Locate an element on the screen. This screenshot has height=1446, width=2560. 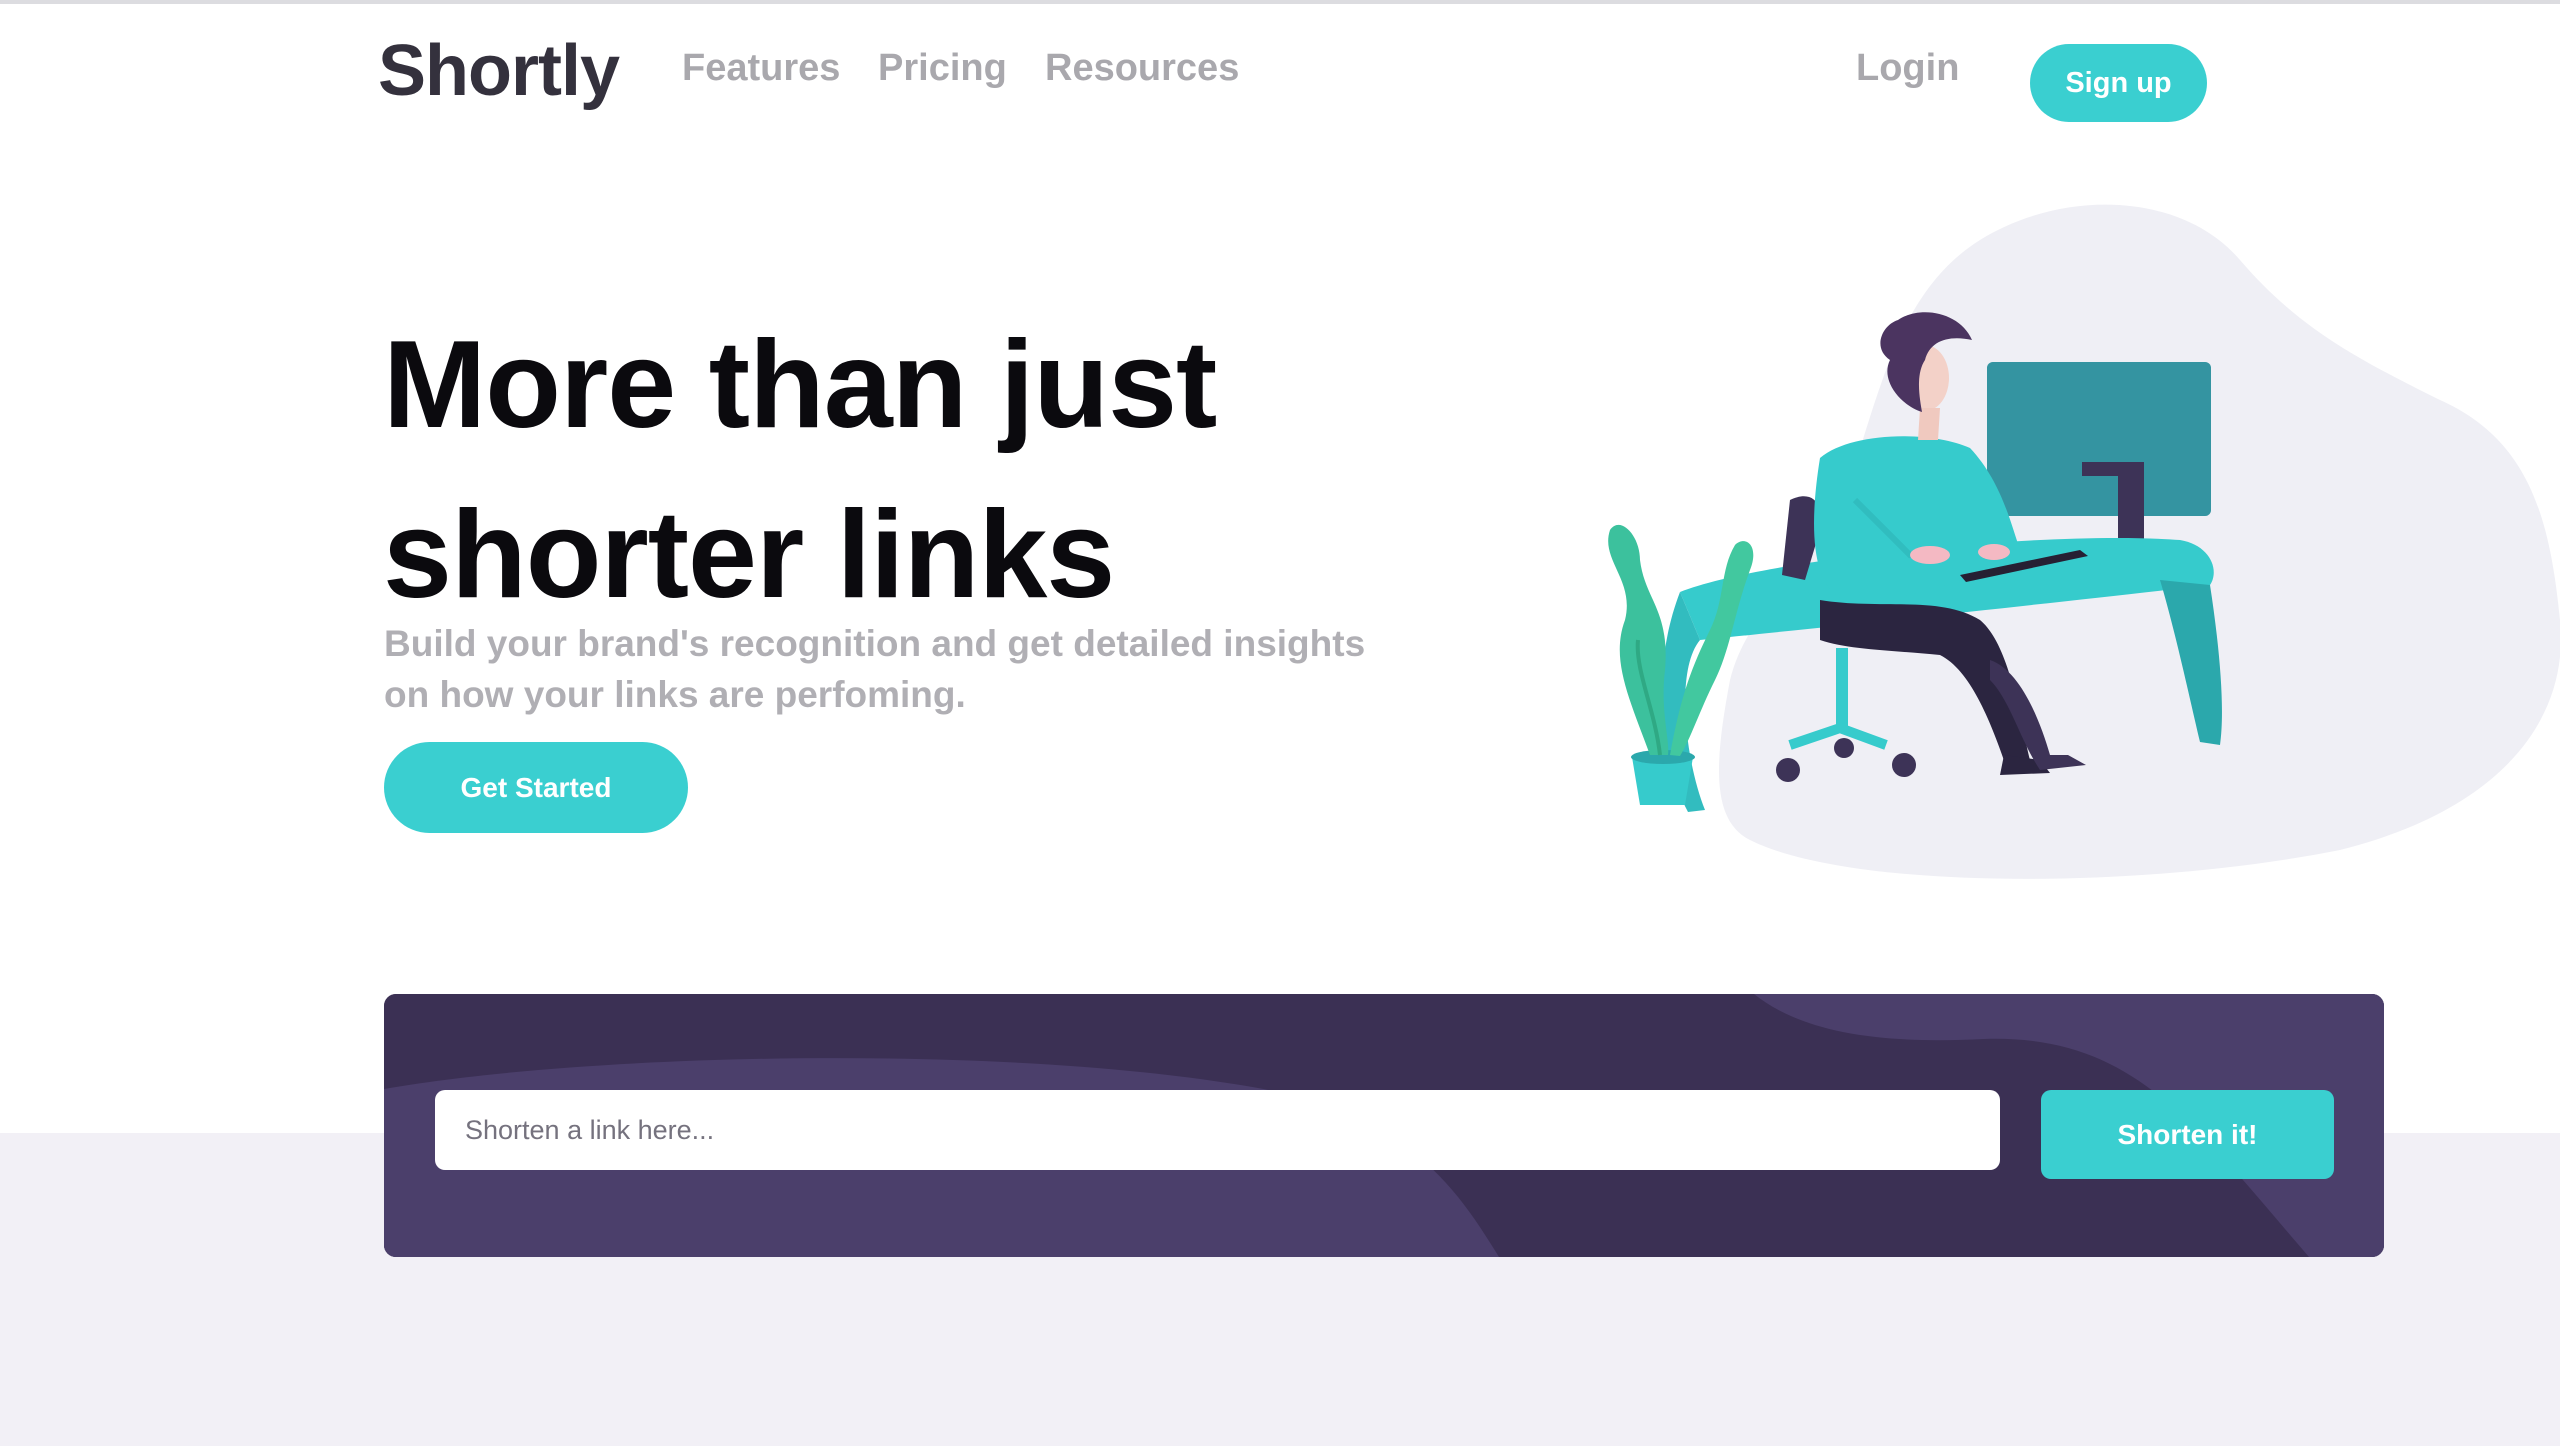
nav-link-features: Features is located at coordinates (761, 68).